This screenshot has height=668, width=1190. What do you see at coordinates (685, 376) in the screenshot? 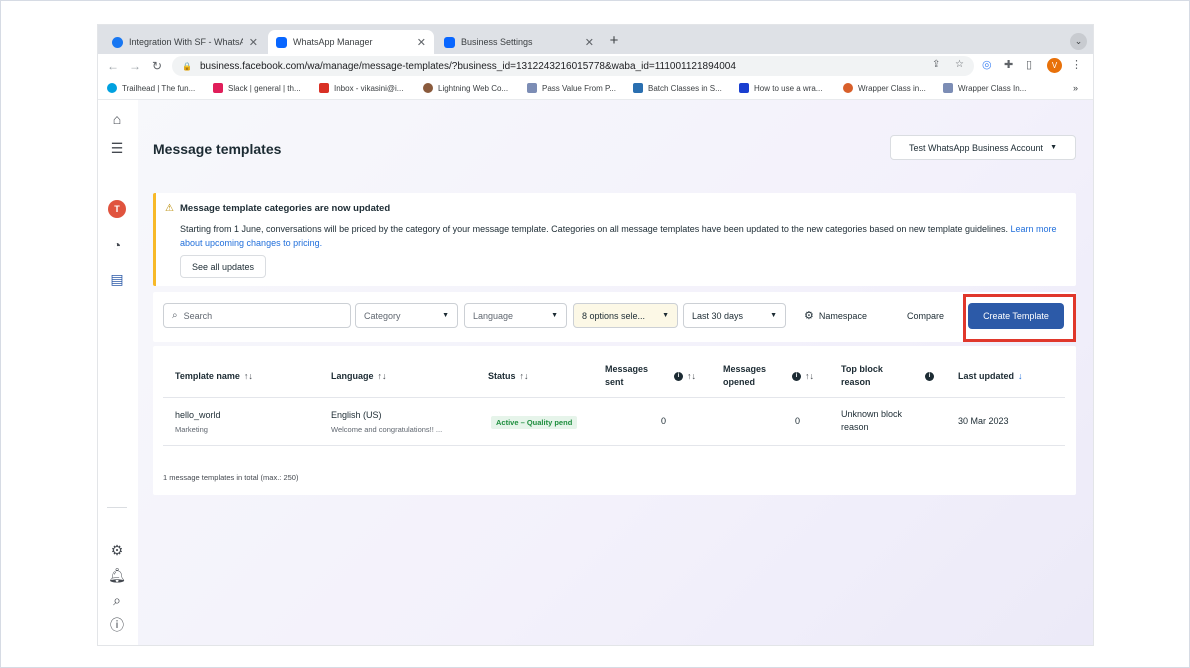
I see `sent-info-and-sort: i ↑↓` at bounding box center [685, 376].